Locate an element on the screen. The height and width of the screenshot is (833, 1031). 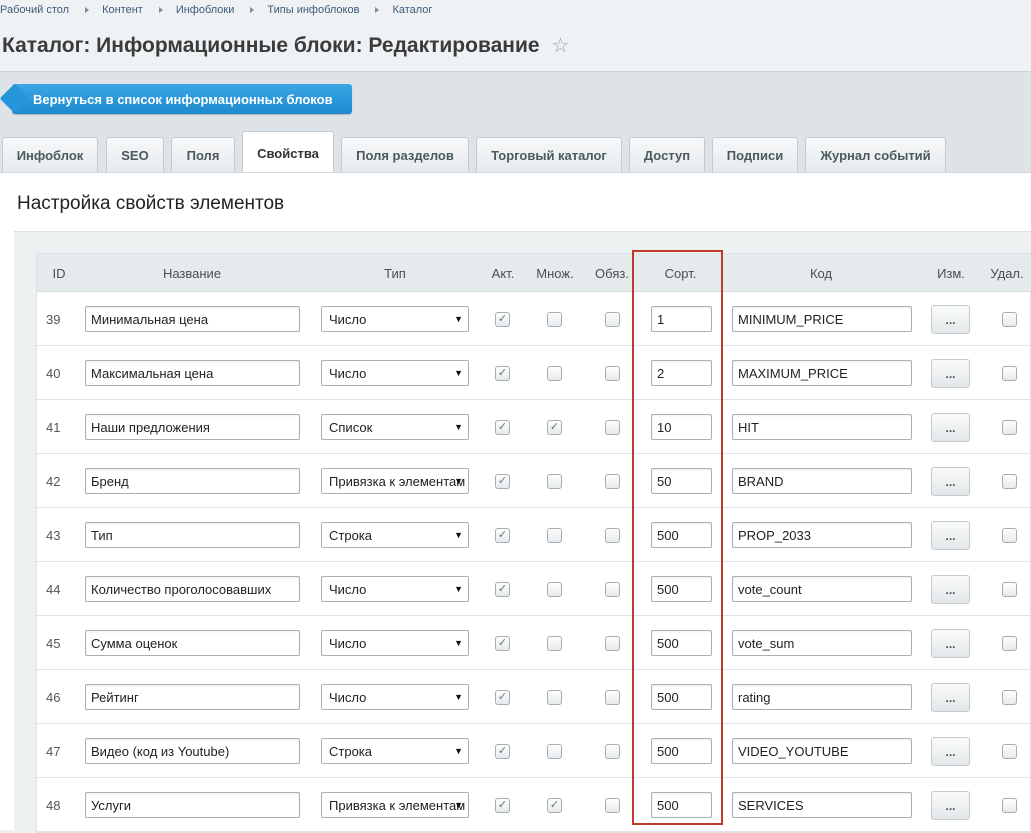
property-type-select: Список ▼ is located at coordinates (395, 427).